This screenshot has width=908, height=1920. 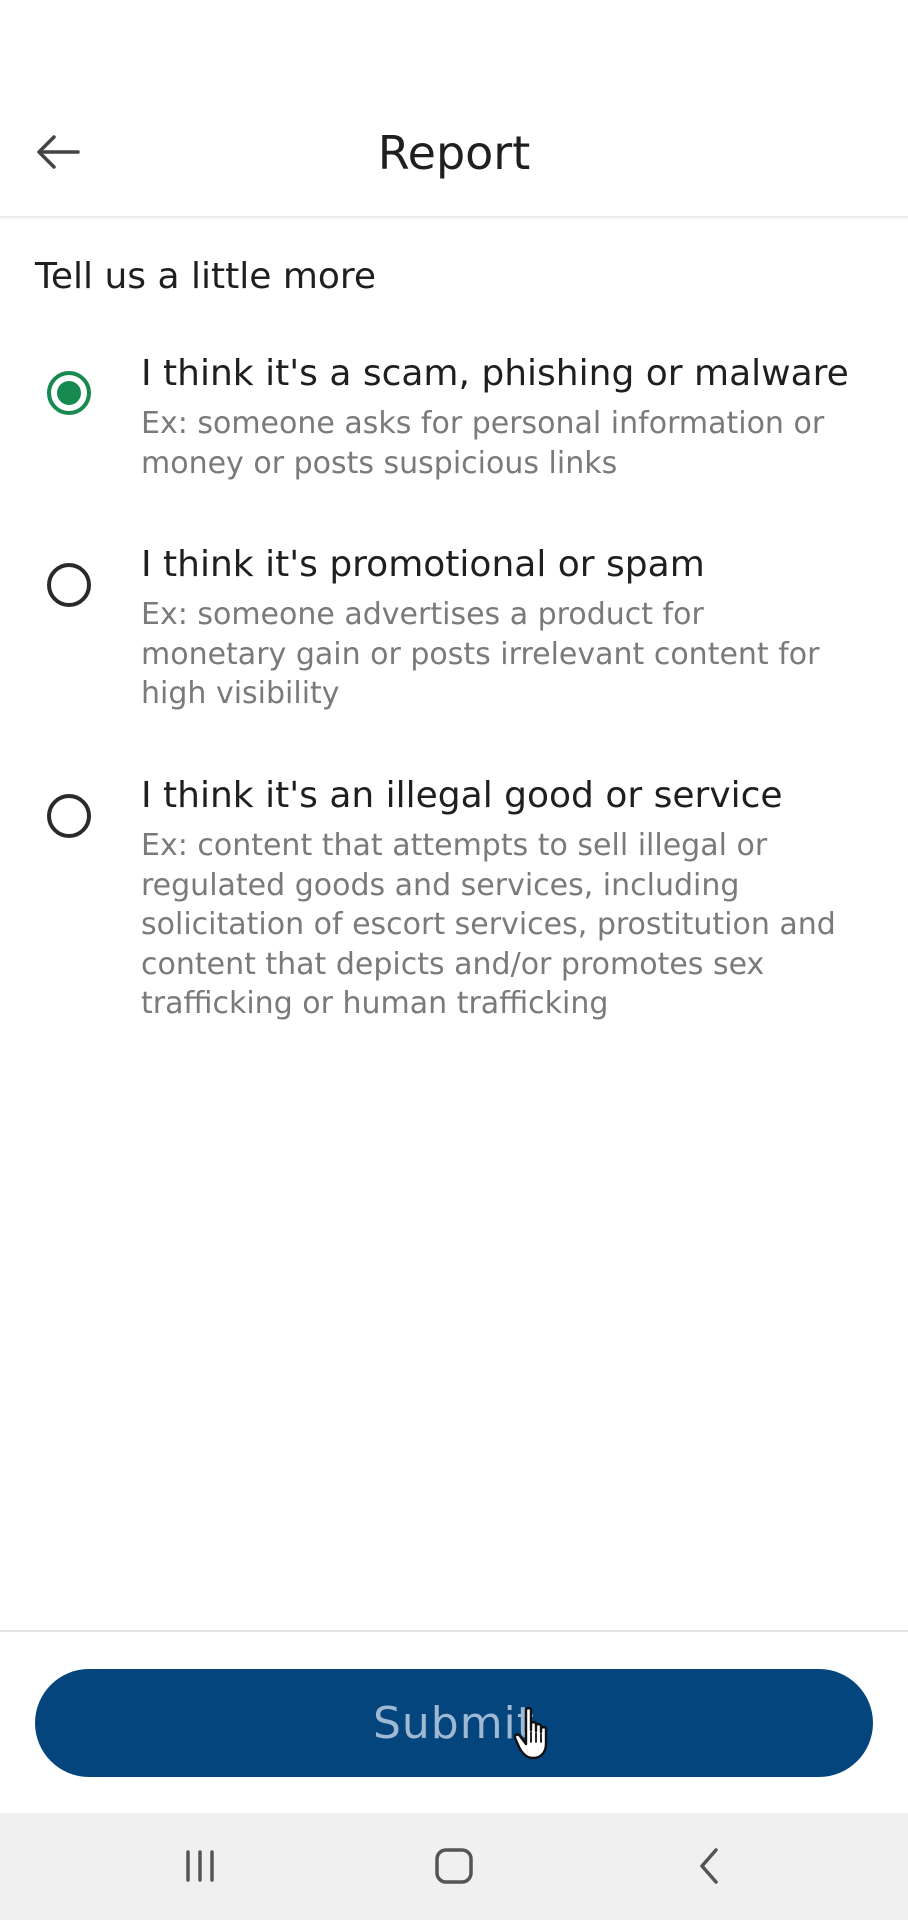 I want to click on recents-button, so click(x=200, y=1866).